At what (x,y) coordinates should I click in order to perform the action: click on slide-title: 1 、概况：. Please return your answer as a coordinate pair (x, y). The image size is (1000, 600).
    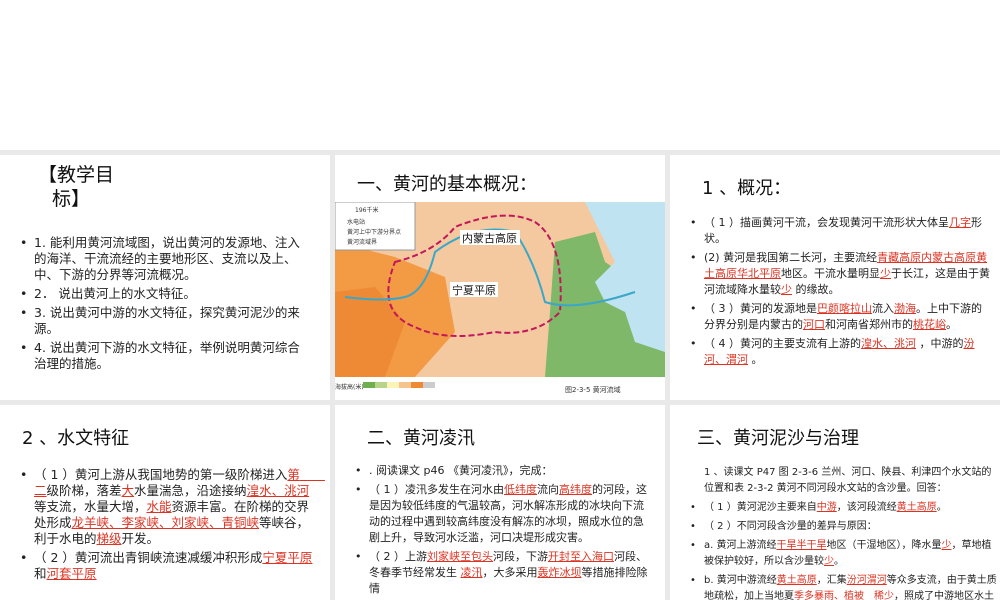
    Looking at the image, I should click on (747, 188).